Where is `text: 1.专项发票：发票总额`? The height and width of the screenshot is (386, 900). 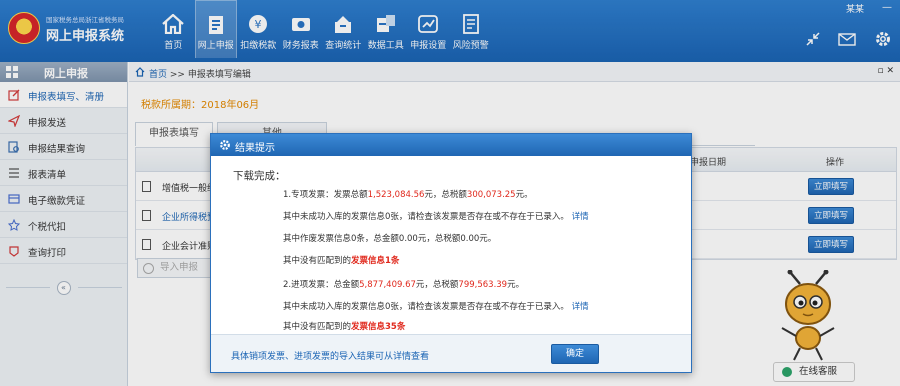 text: 1.专项发票：发票总额 is located at coordinates (325, 195).